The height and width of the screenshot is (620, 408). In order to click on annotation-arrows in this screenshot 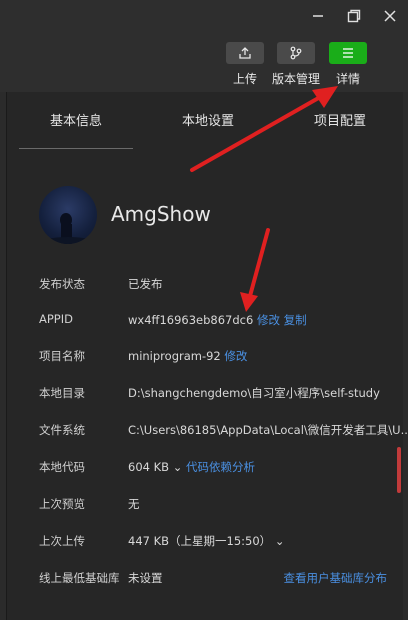, I will do `click(264, 199)`.